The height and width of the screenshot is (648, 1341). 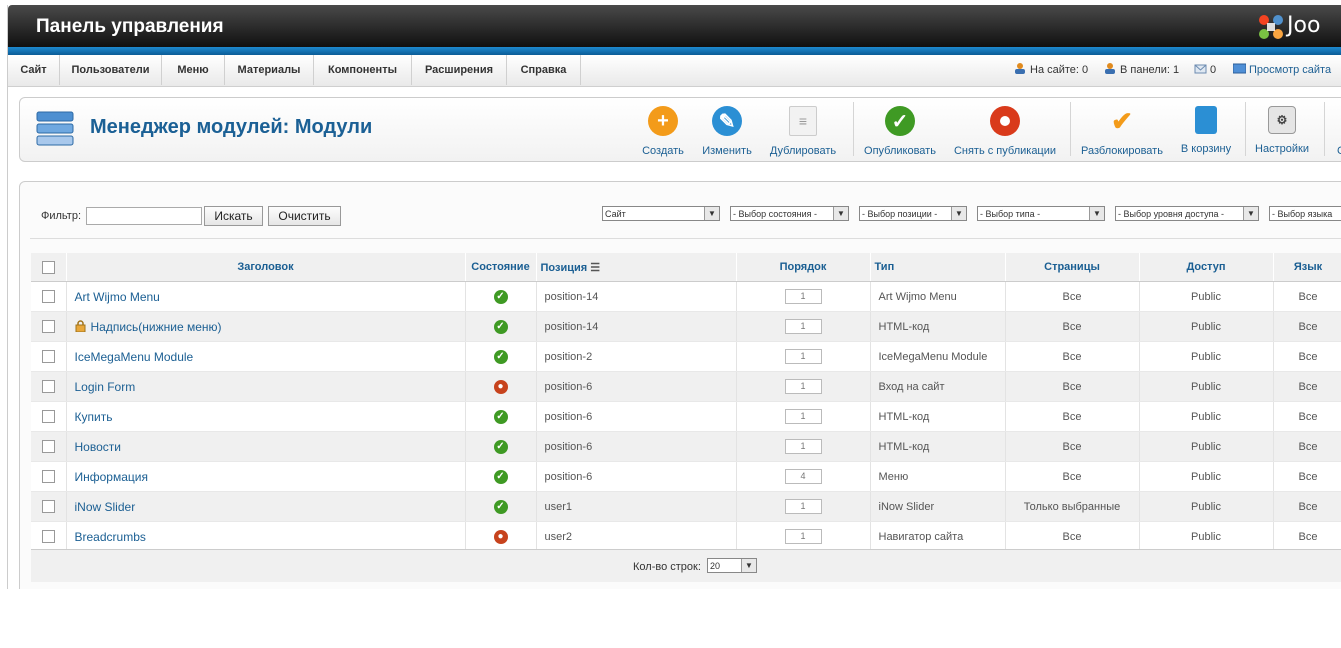 I want to click on position-select: - Выбор позиции - ▼, so click(x=913, y=213).